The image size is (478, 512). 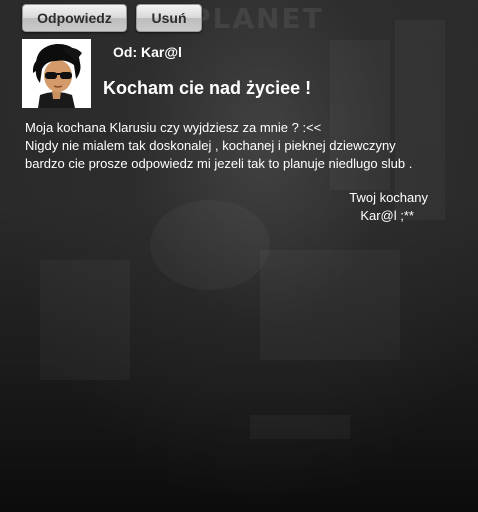 I want to click on signature-closing: Twoj kochany, so click(x=388, y=197).